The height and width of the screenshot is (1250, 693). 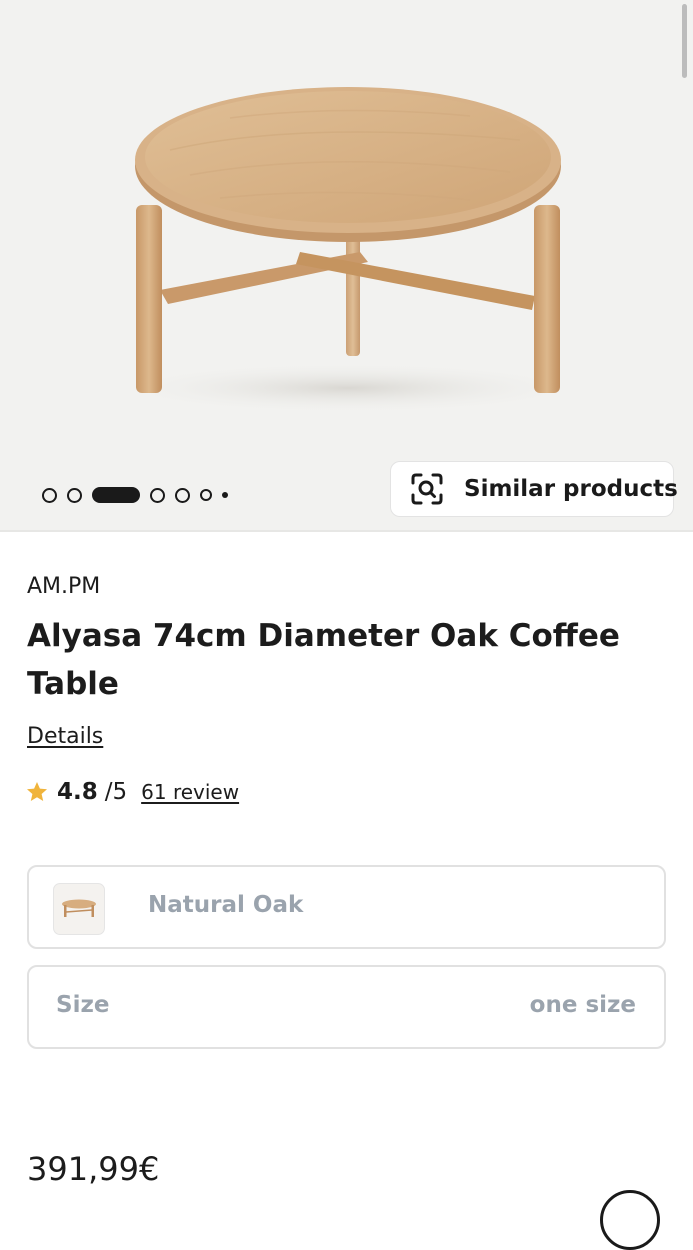 I want to click on similar-products-button: Similar products, so click(x=534, y=489).